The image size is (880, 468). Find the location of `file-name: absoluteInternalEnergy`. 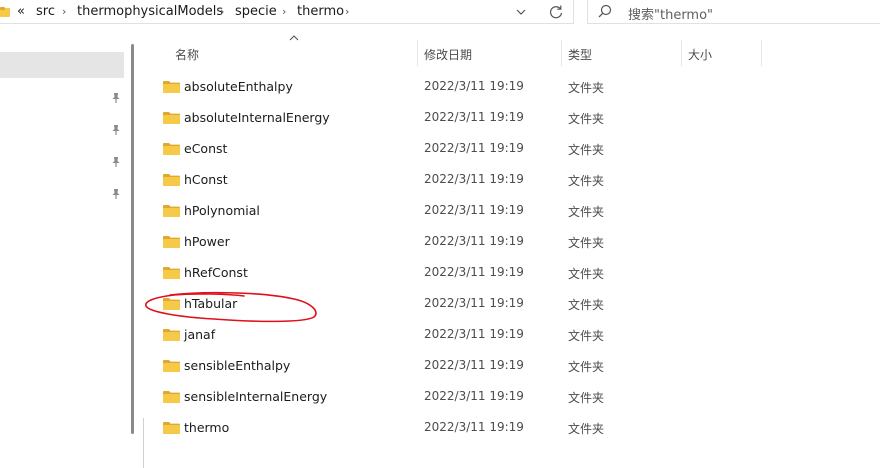

file-name: absoluteInternalEnergy is located at coordinates (257, 117).